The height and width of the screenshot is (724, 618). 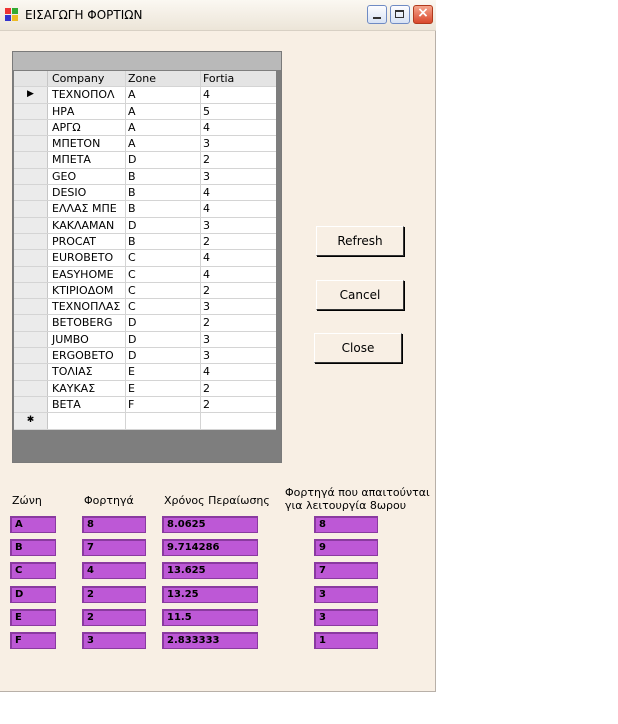 What do you see at coordinates (145, 388) in the screenshot?
I see `table-row: ΚΑΥΚΑΣ E 2` at bounding box center [145, 388].